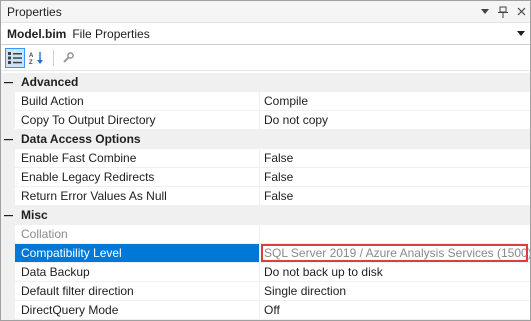  What do you see at coordinates (265, 58) in the screenshot?
I see `properties-toolbar: A Z` at bounding box center [265, 58].